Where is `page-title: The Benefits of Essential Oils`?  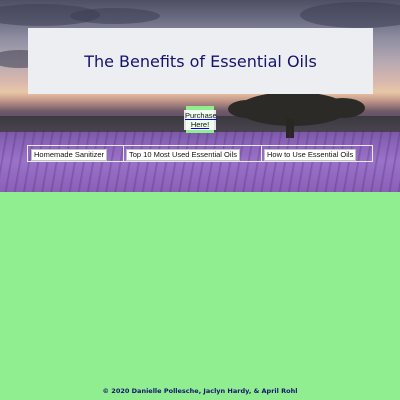 page-title: The Benefits of Essential Oils is located at coordinates (200, 61).